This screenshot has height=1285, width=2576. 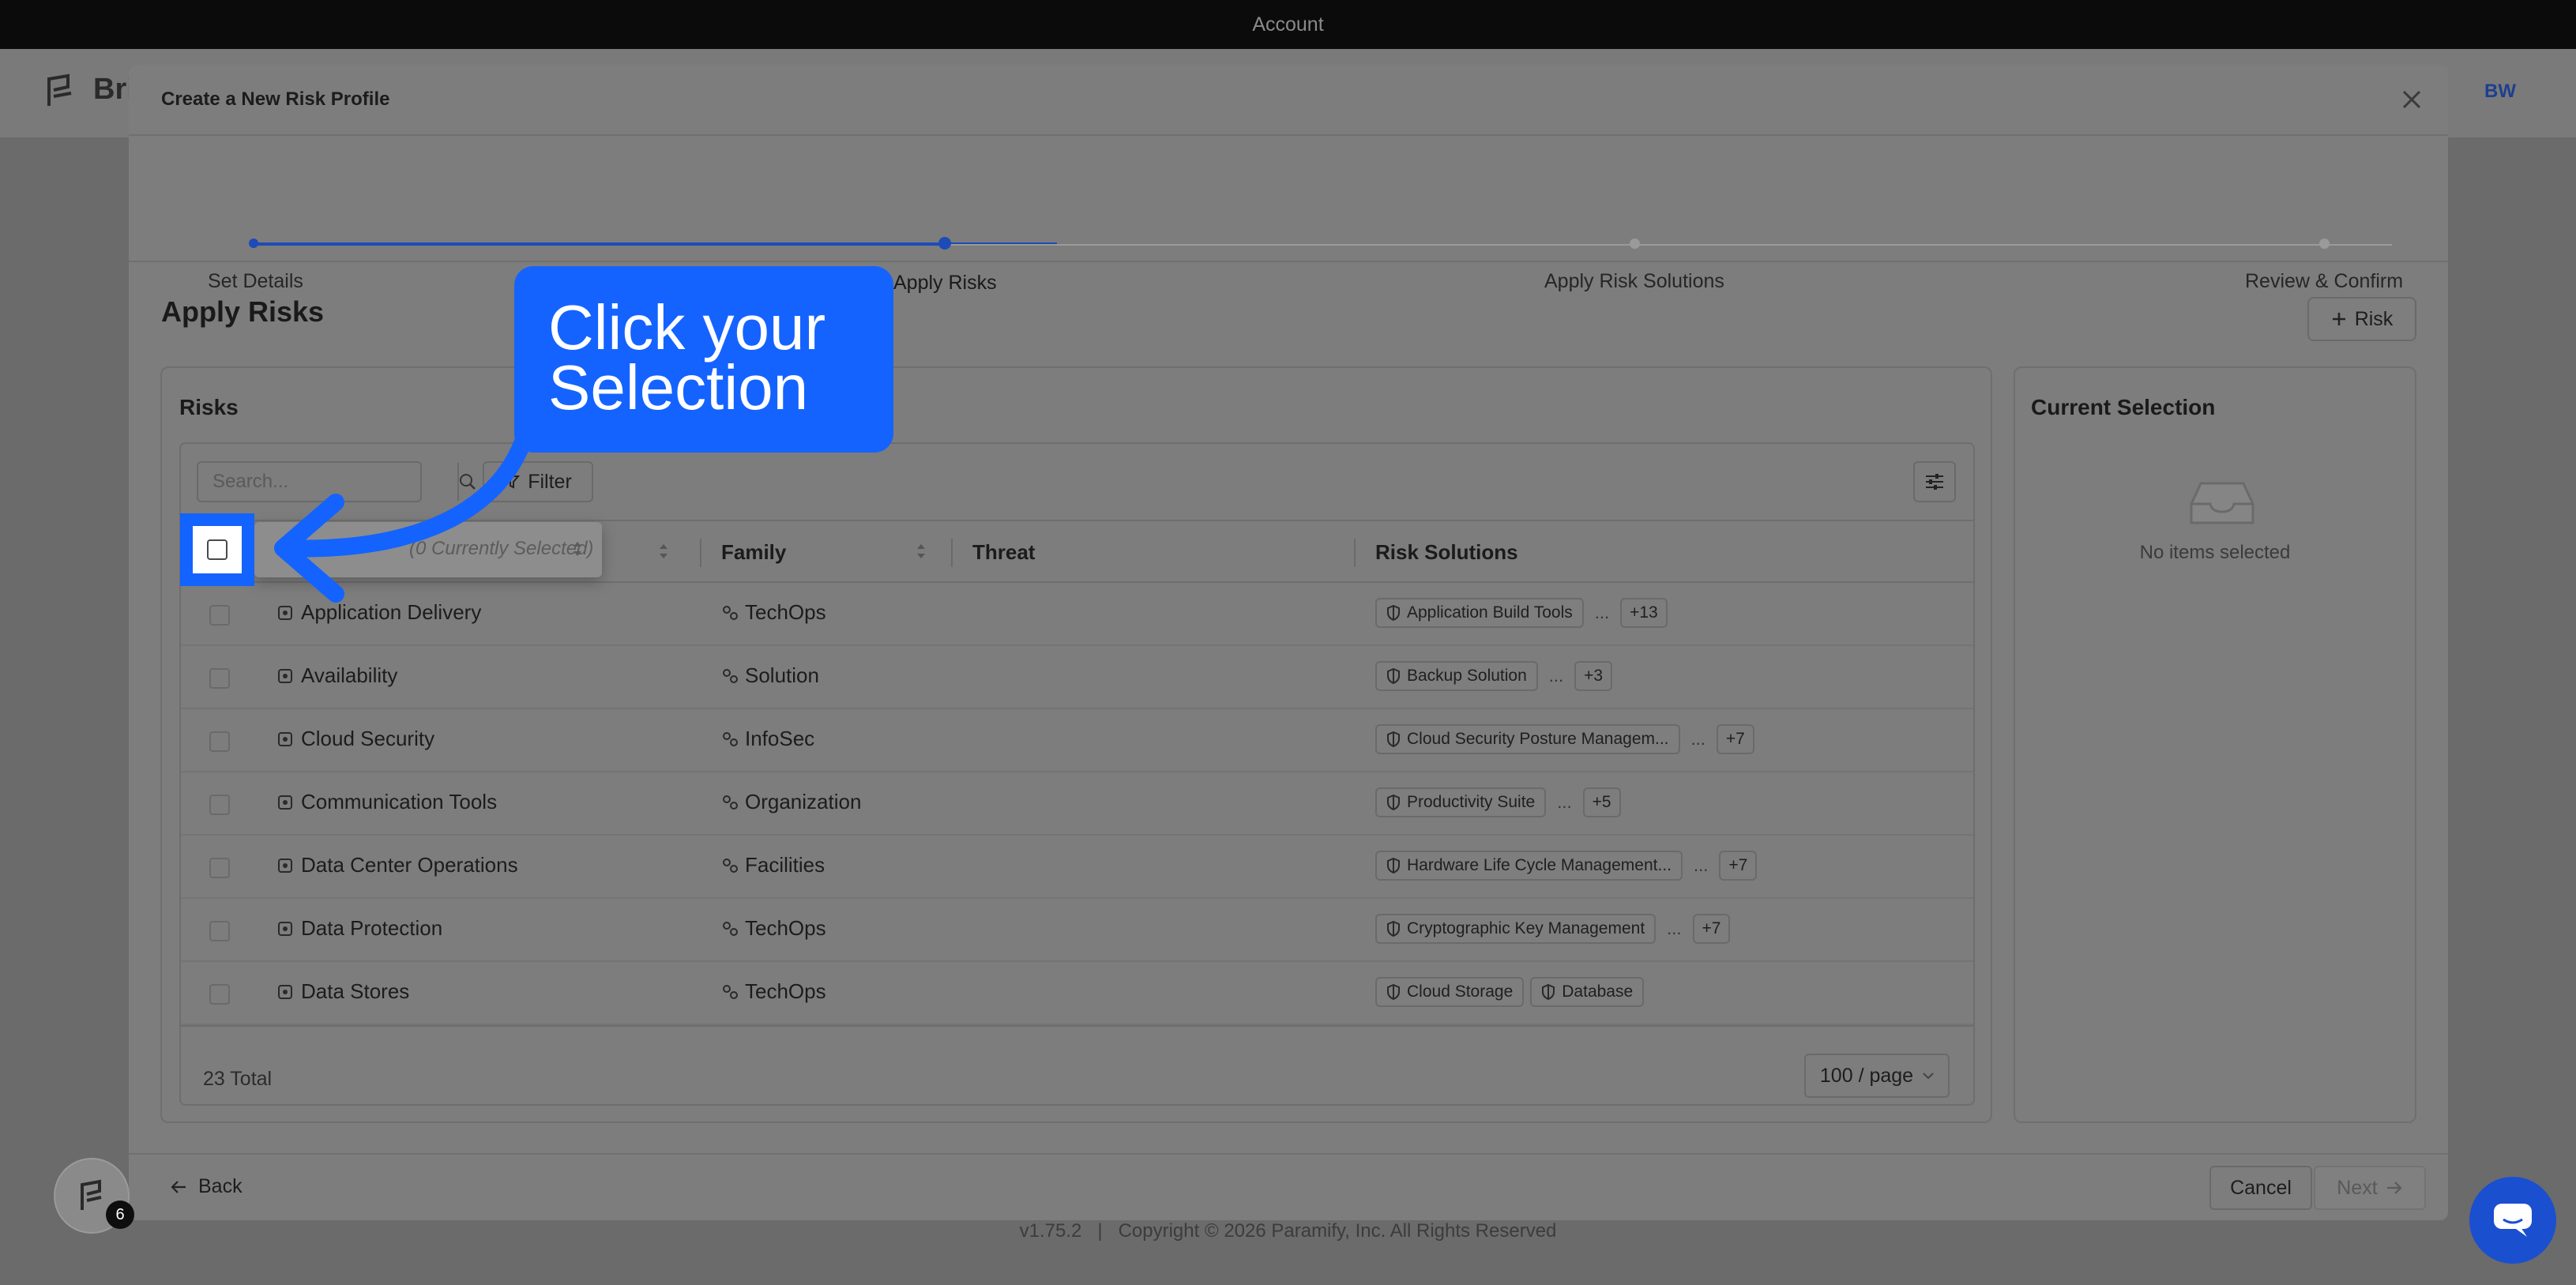 I want to click on table-row: Availability Solution Backup Solution... +3, so click(x=1077, y=677).